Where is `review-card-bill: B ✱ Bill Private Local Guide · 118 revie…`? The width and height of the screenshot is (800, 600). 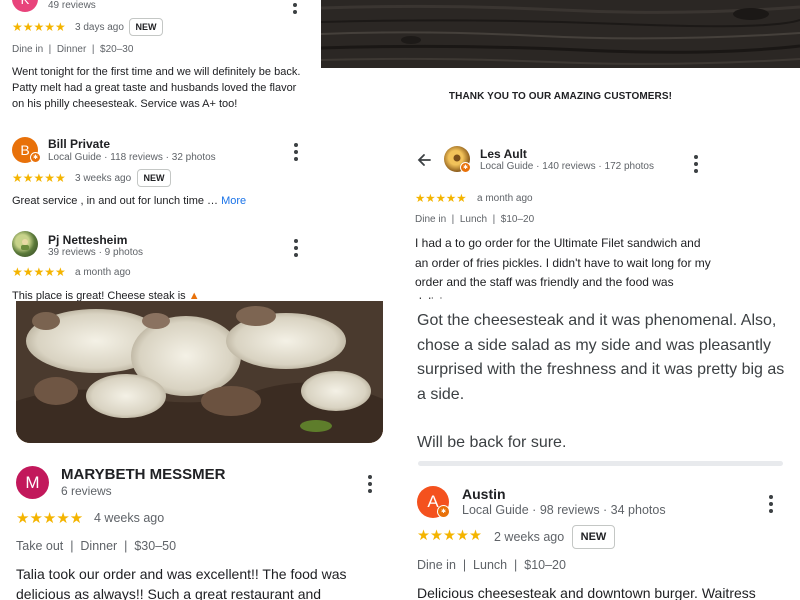
review-card-bill: B ✱ Bill Private Local Guide · 118 revie… is located at coordinates (159, 180).